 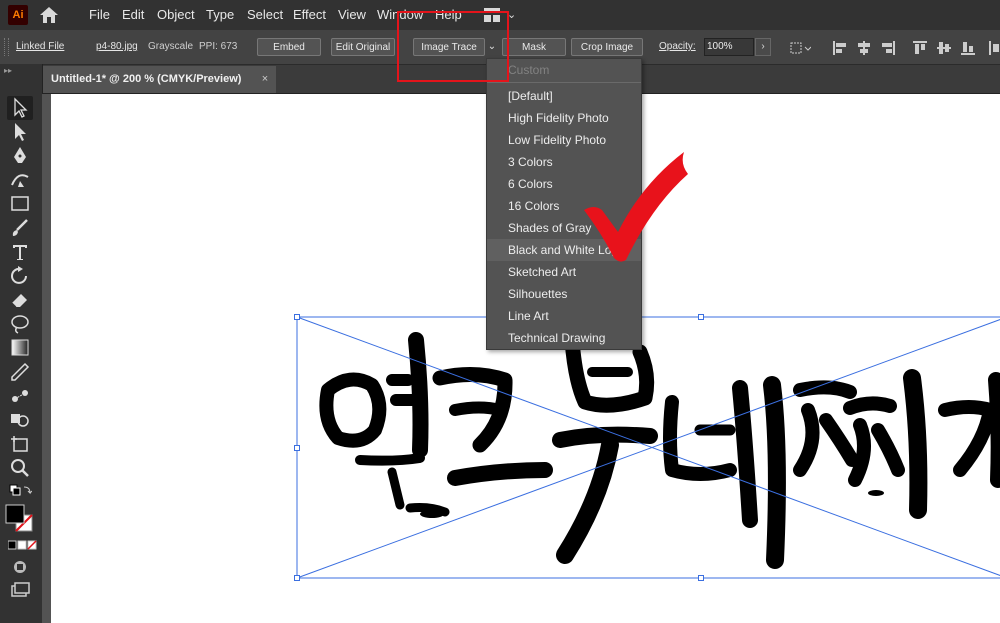 What do you see at coordinates (564, 82) in the screenshot?
I see `menu-divider` at bounding box center [564, 82].